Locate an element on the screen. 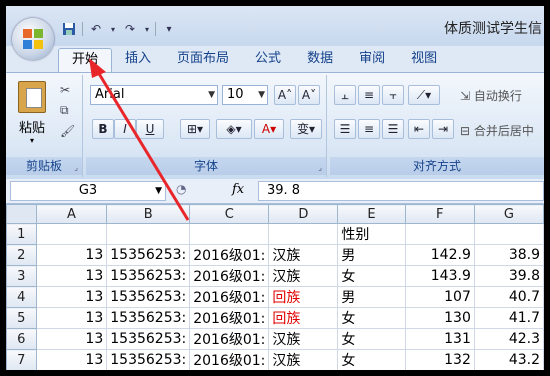 Image resolution: width=550 pixels, height=376 pixels. copy-icon: ⧉ is located at coordinates (67, 110).